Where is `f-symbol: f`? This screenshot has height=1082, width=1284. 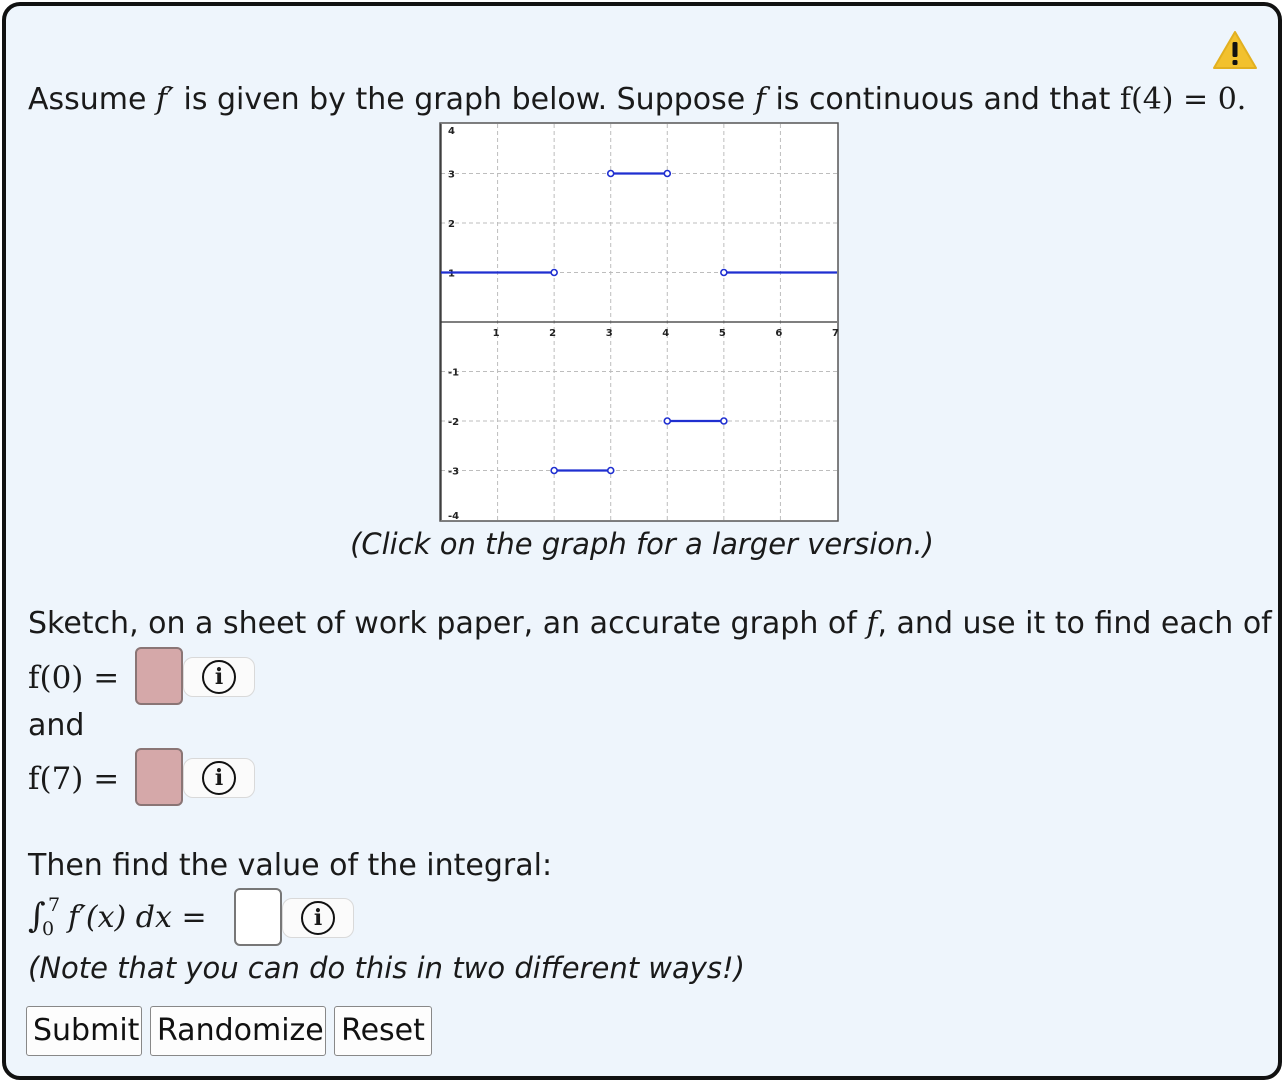 f-symbol: f is located at coordinates (760, 99).